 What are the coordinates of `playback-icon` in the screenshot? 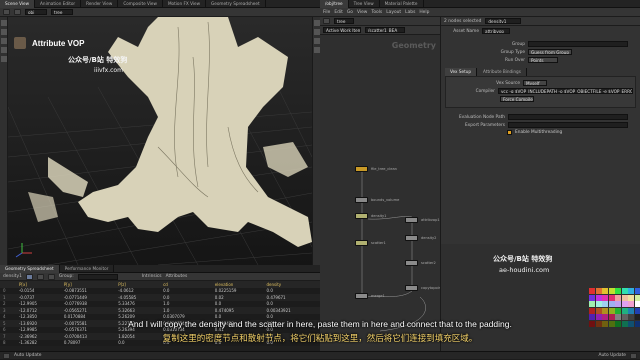 It's located at (6, 355).